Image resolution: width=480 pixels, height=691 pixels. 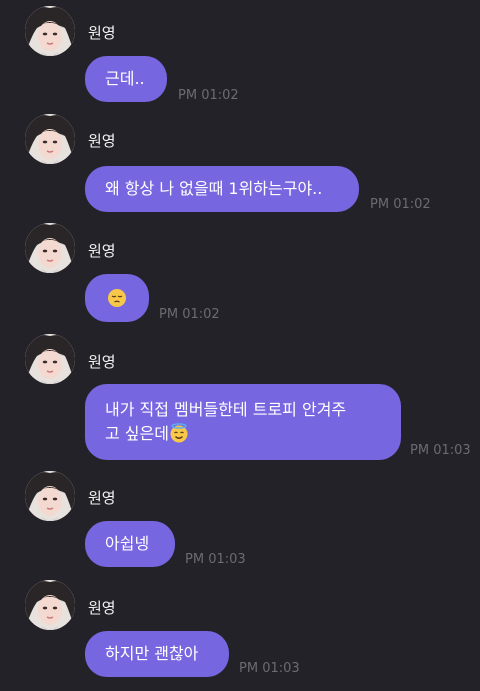 I want to click on message-text: 내가 직접 멤버들한테 트로피 안겨주 고 싶은데, so click(x=226, y=421).